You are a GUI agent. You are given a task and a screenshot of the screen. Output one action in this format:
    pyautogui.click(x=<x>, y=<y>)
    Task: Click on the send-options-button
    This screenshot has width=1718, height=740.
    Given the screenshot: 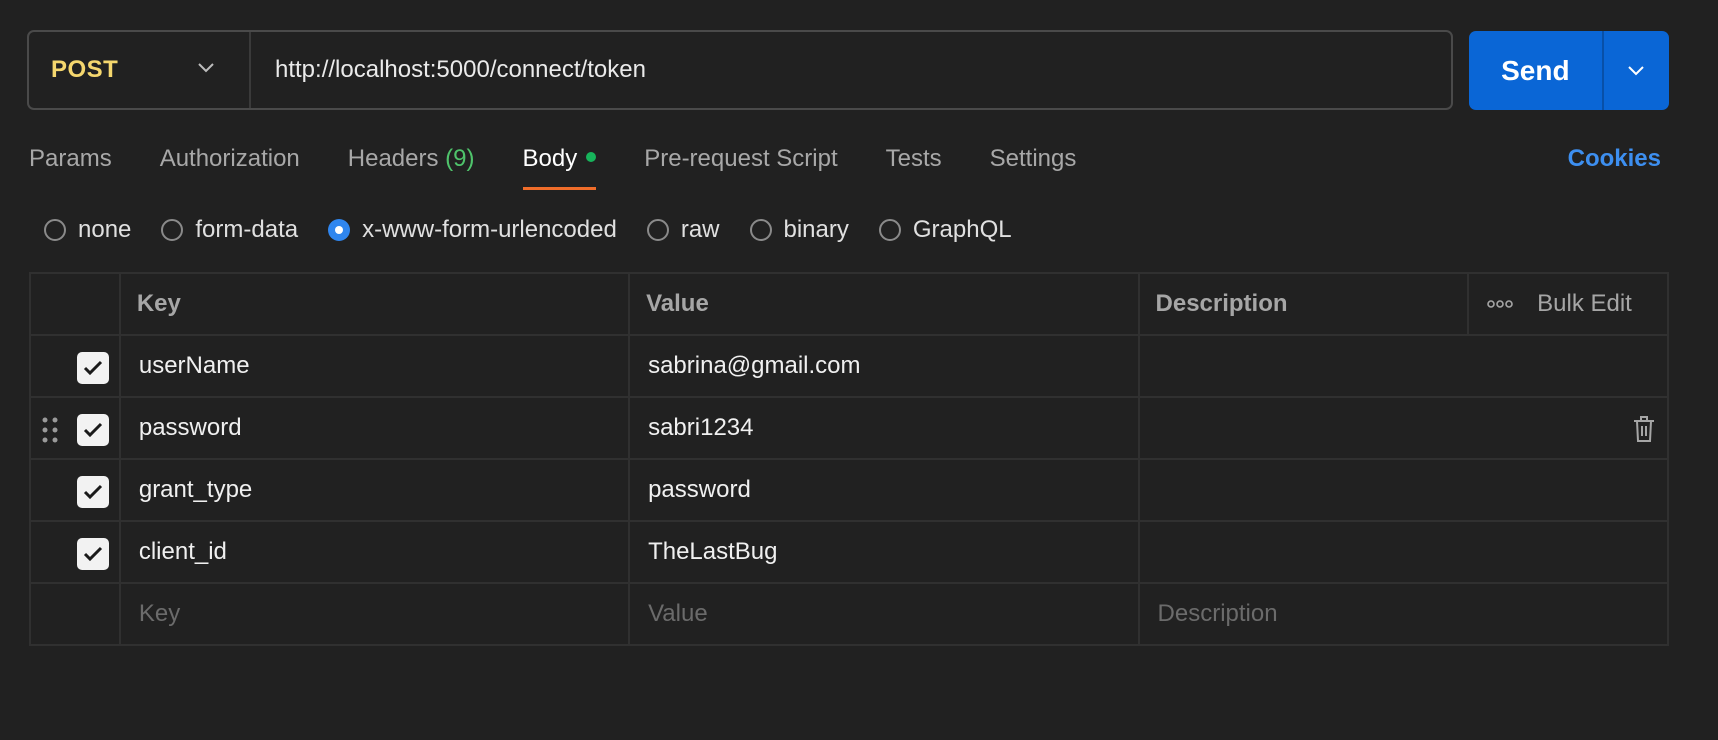 What is the action you would take?
    pyautogui.click(x=1635, y=70)
    